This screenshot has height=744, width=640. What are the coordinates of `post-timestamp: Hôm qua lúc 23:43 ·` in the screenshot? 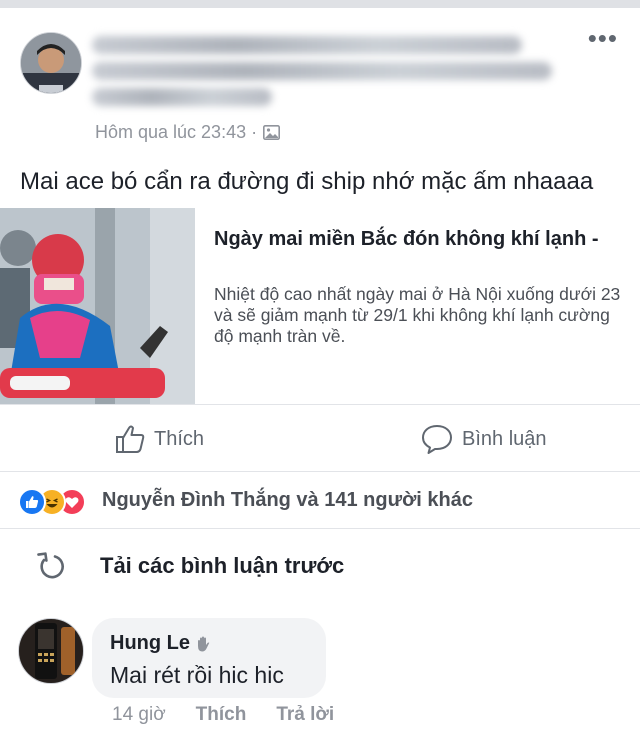 It's located at (188, 132).